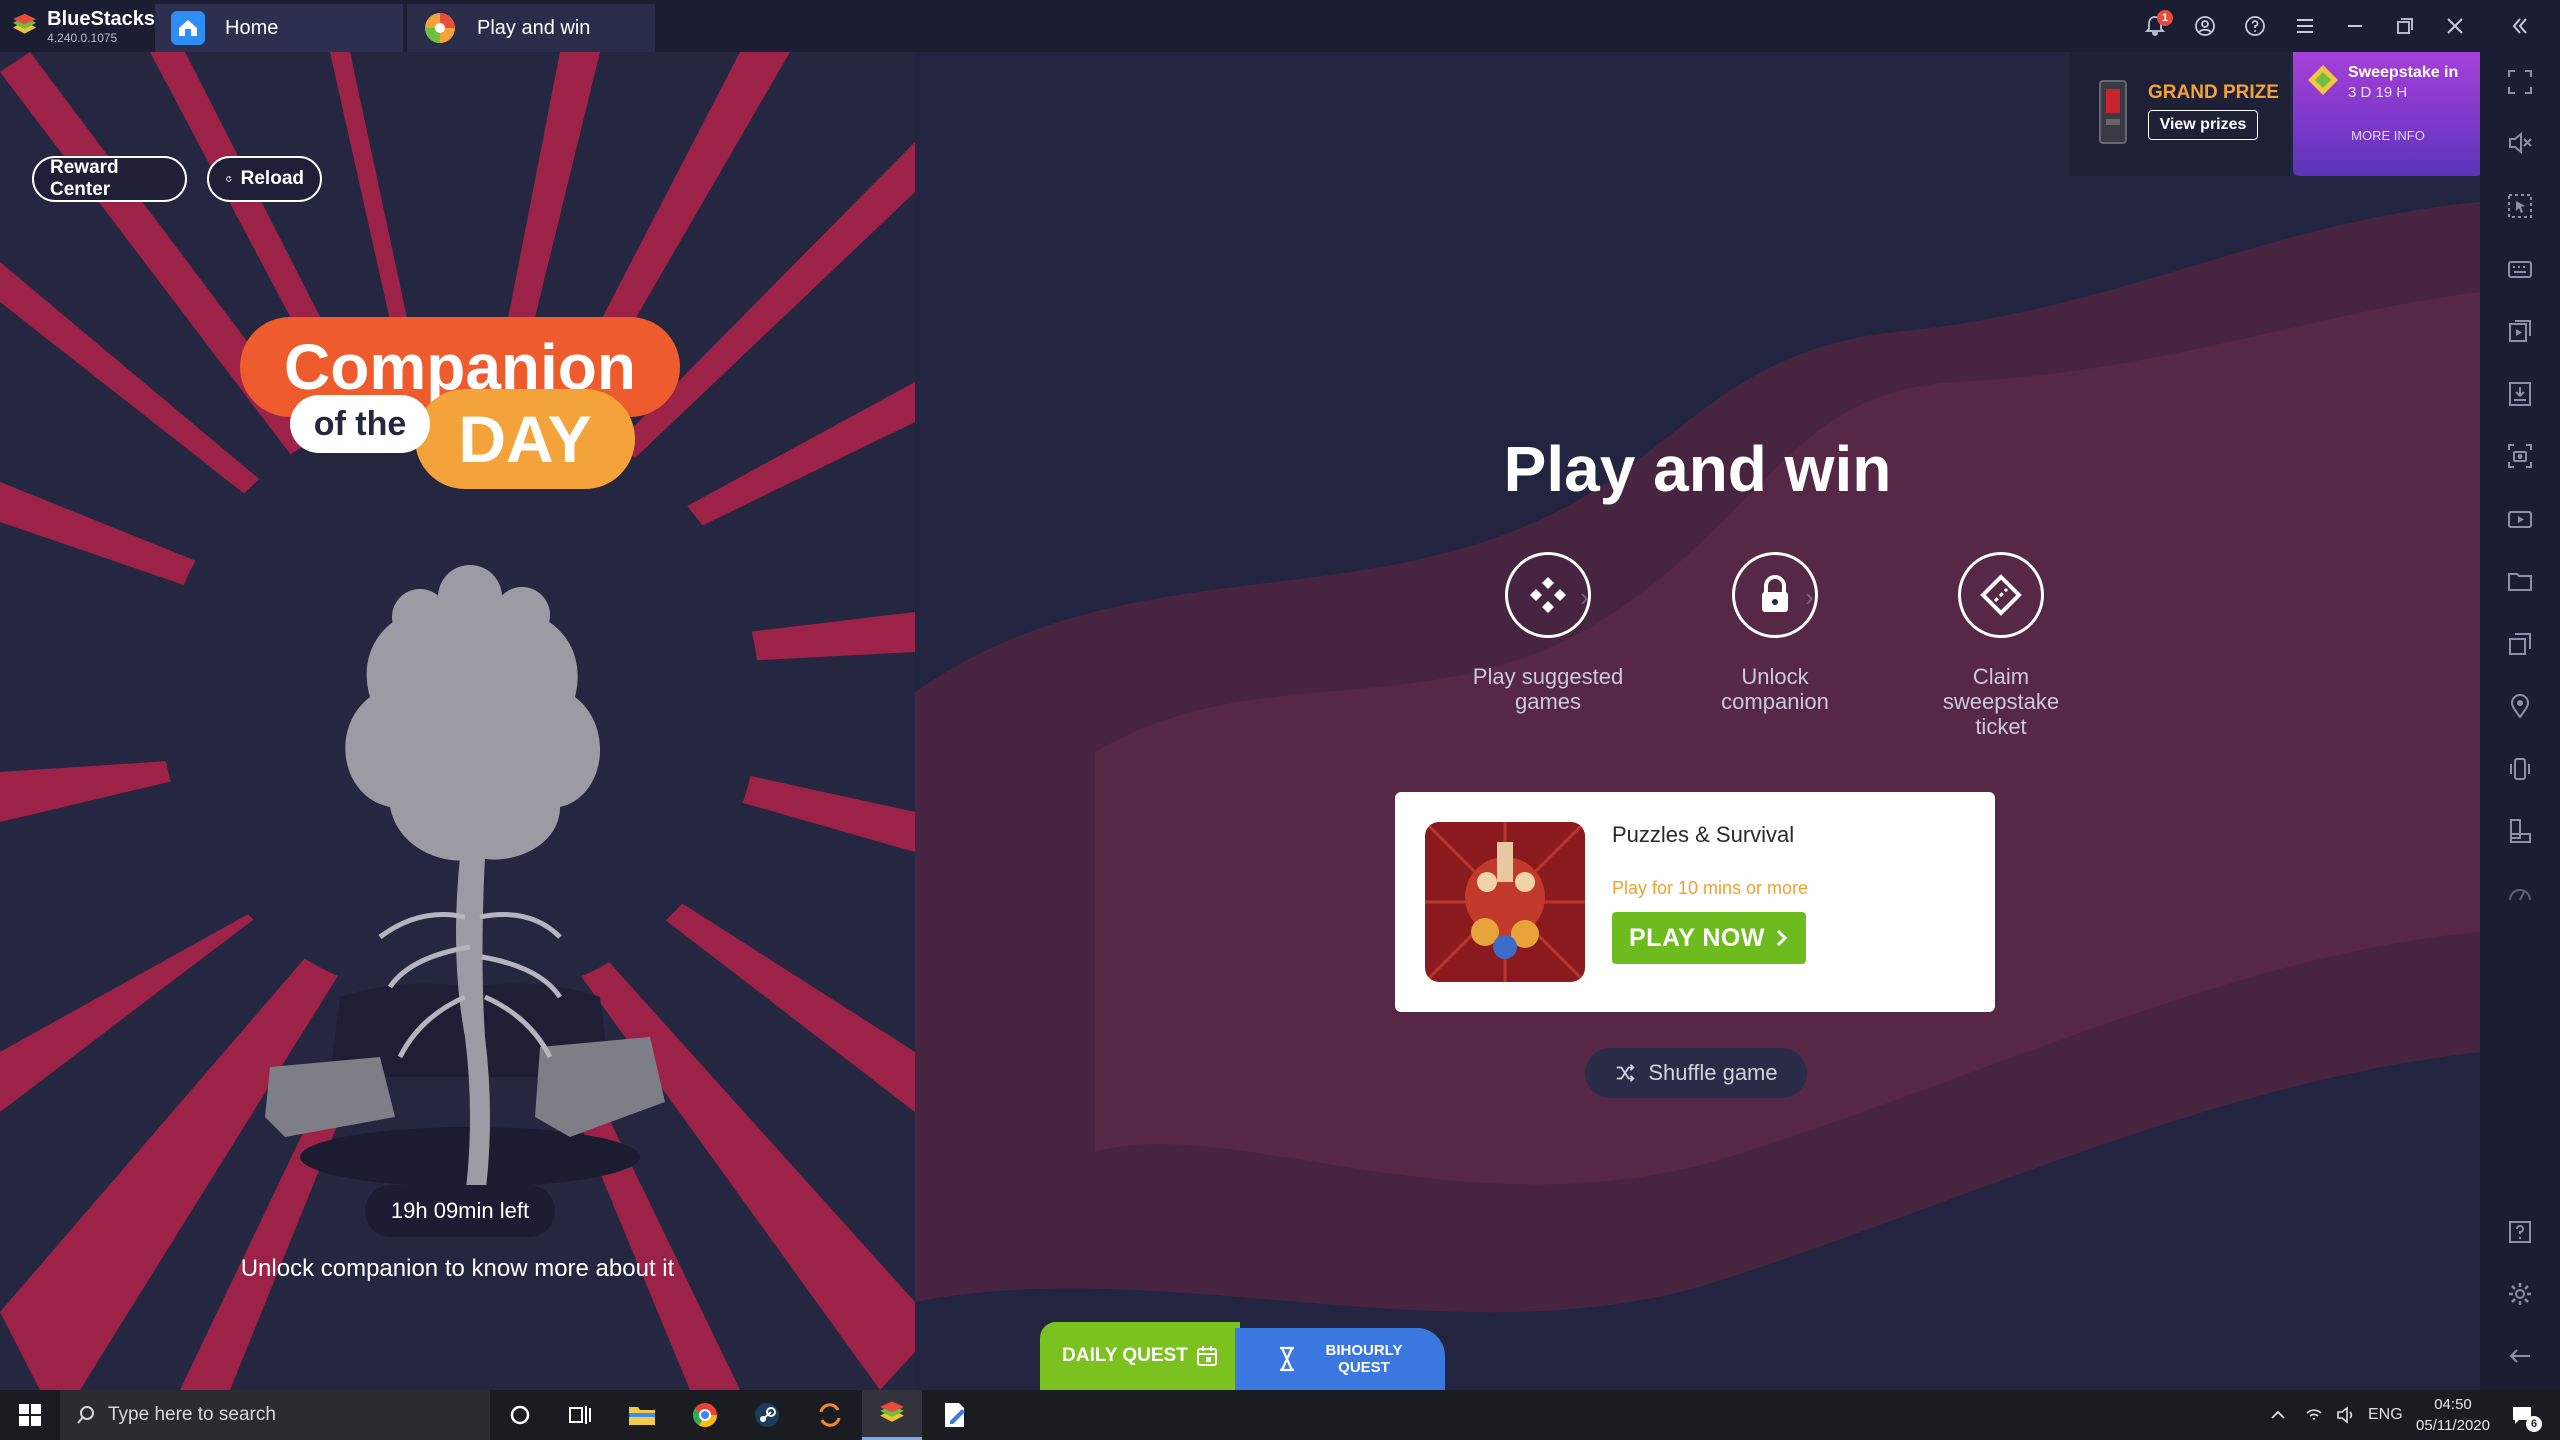 Image resolution: width=2560 pixels, height=1440 pixels. Describe the element at coordinates (2453, 1415) in the screenshot. I see `taskbar-clock: 04:50 05/11/2020` at that location.